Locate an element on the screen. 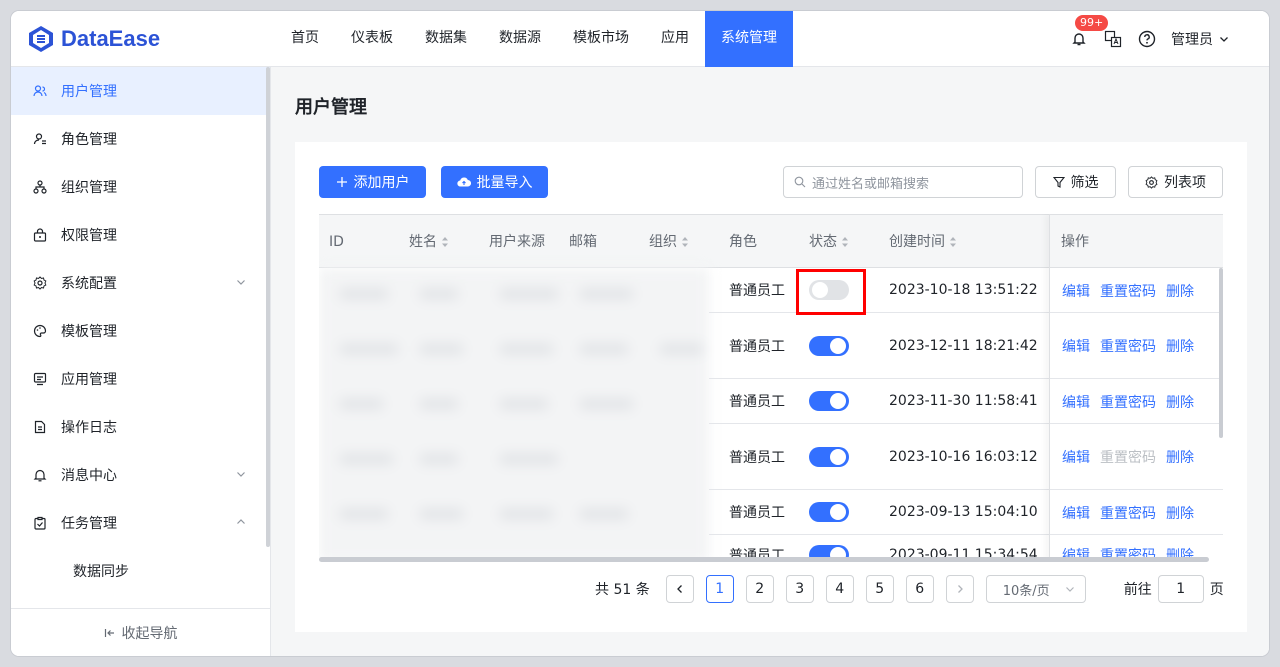 The width and height of the screenshot is (1280, 667). sidebar-scrollbar is located at coordinates (268, 307).